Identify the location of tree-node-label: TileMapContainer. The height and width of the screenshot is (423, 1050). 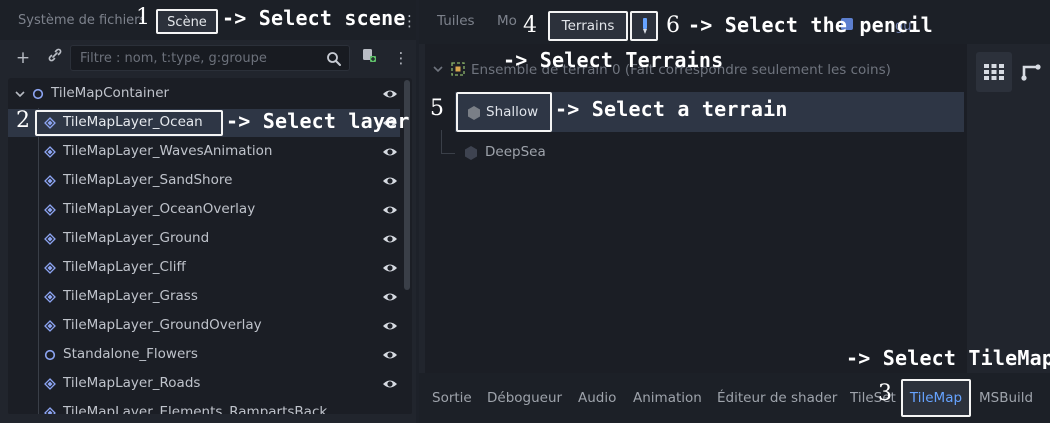
(110, 93).